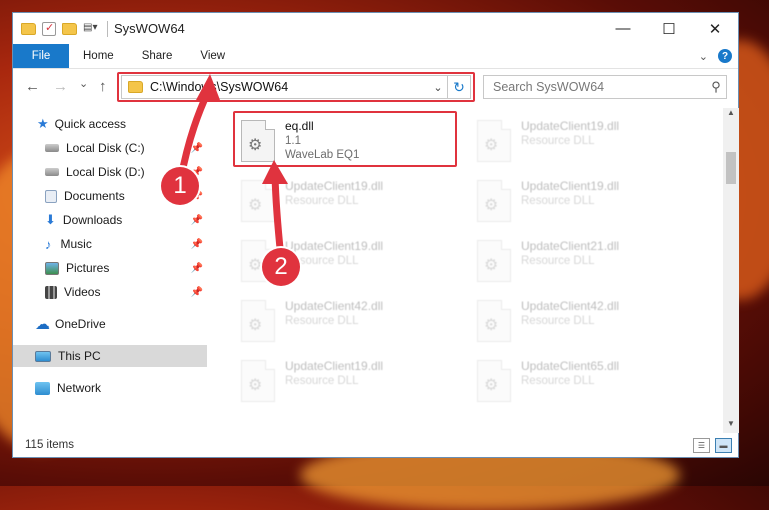 This screenshot has height=510, width=769. I want to click on scroll-thumb, so click(731, 168).